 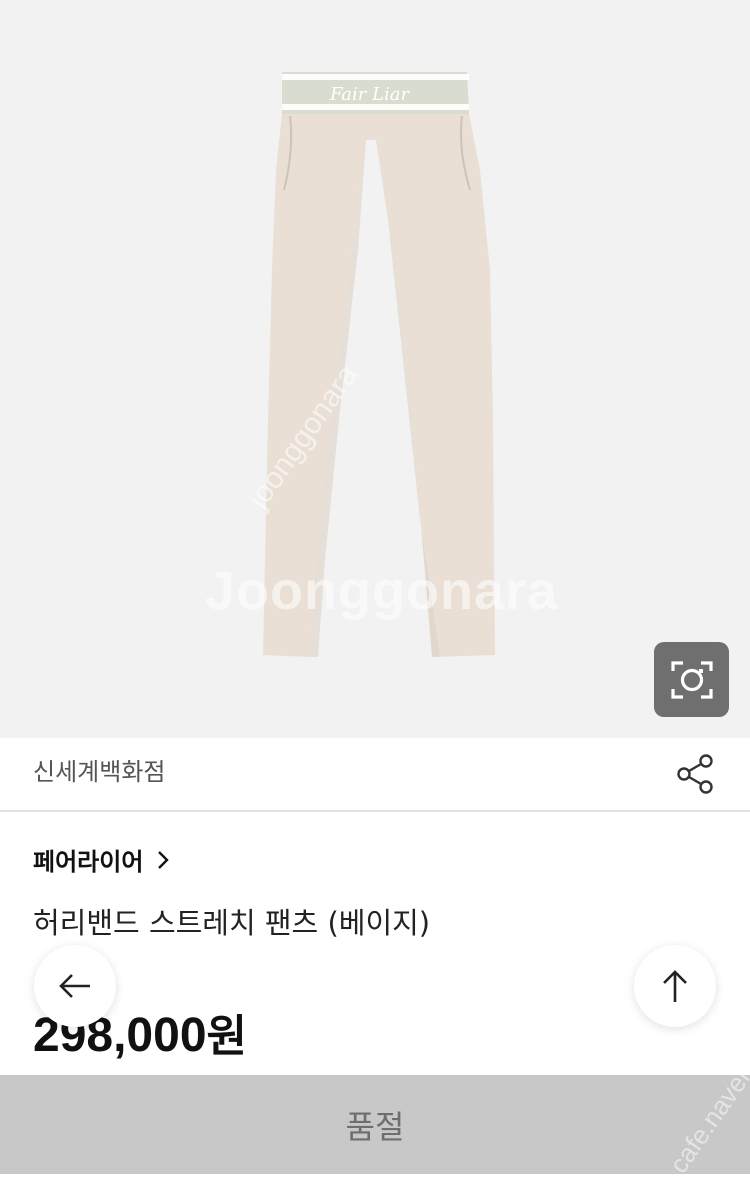 I want to click on back-button, so click(x=75, y=986).